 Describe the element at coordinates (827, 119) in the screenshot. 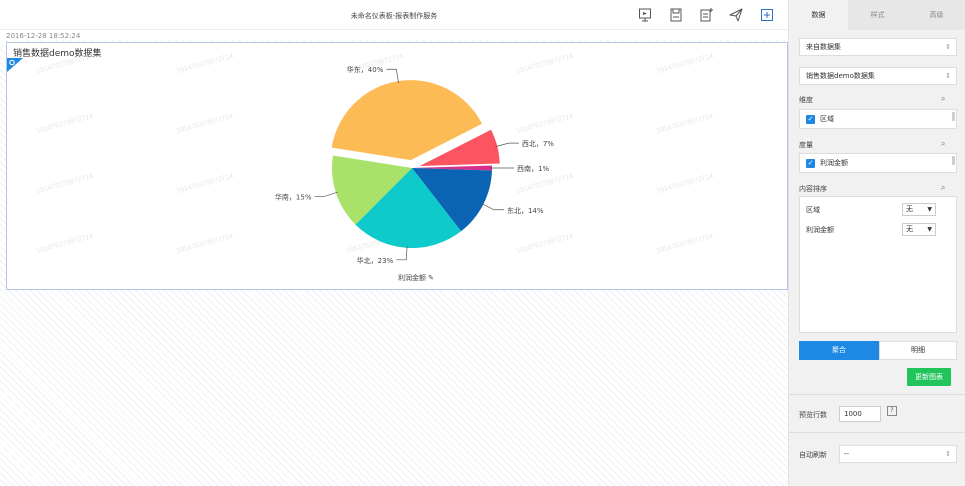

I see `dimension-item: 区域` at that location.